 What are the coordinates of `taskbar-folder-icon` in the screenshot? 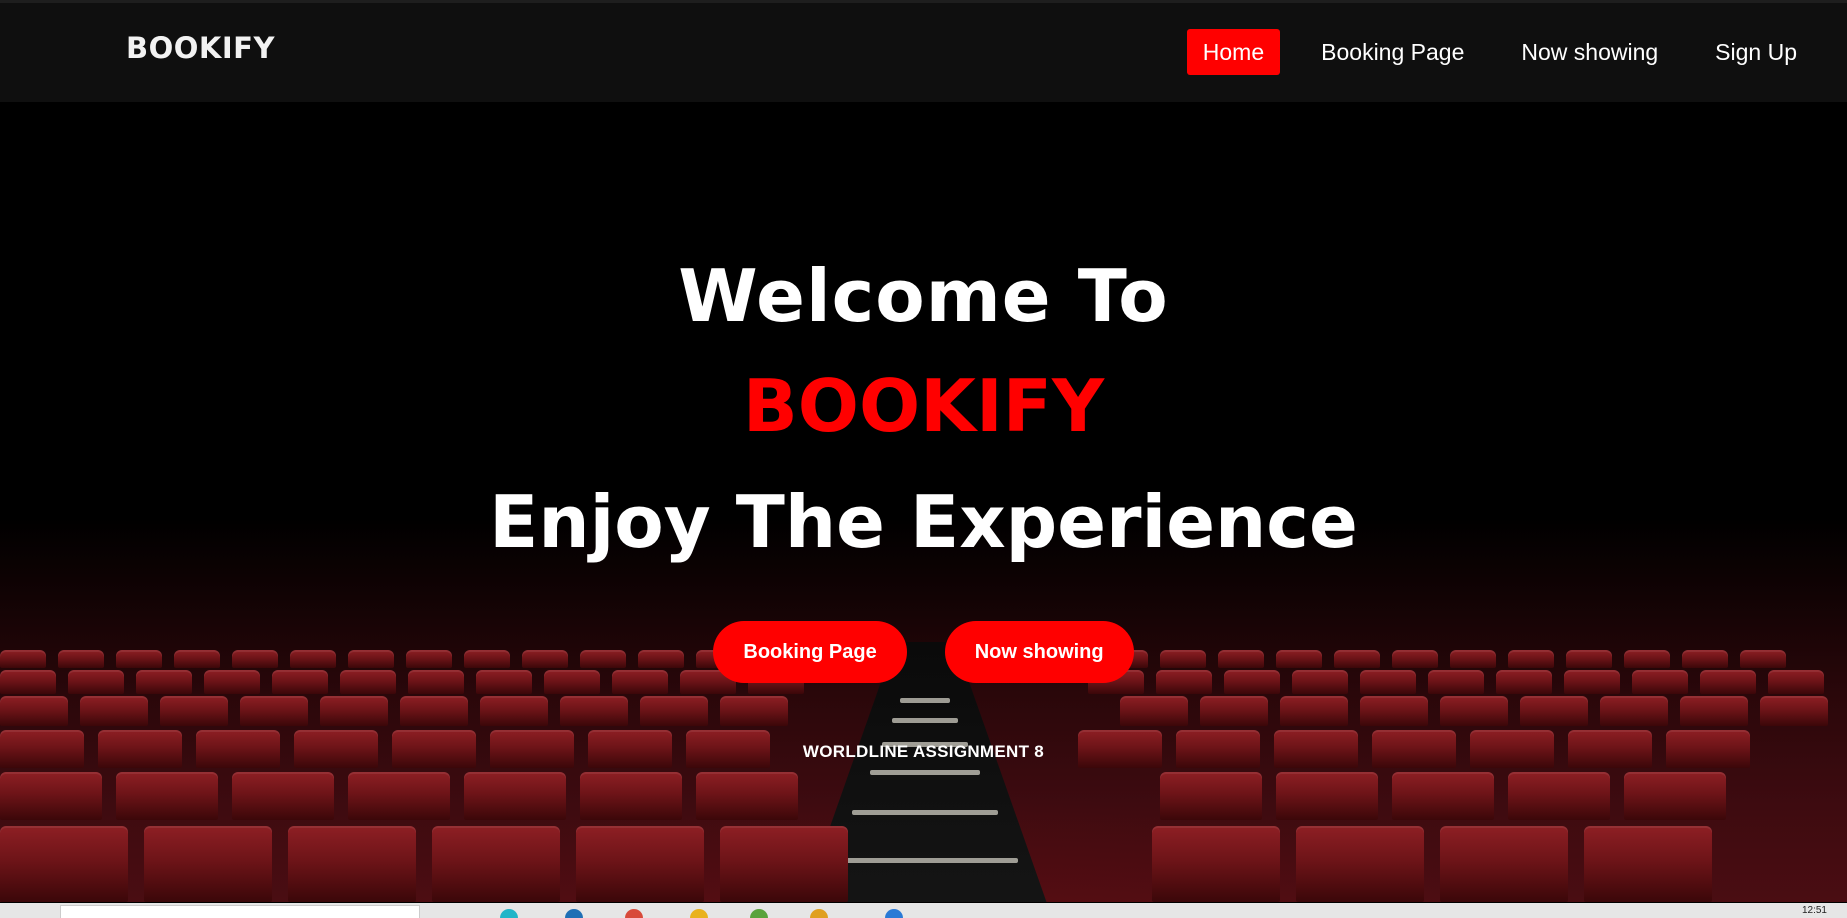 It's located at (699, 913).